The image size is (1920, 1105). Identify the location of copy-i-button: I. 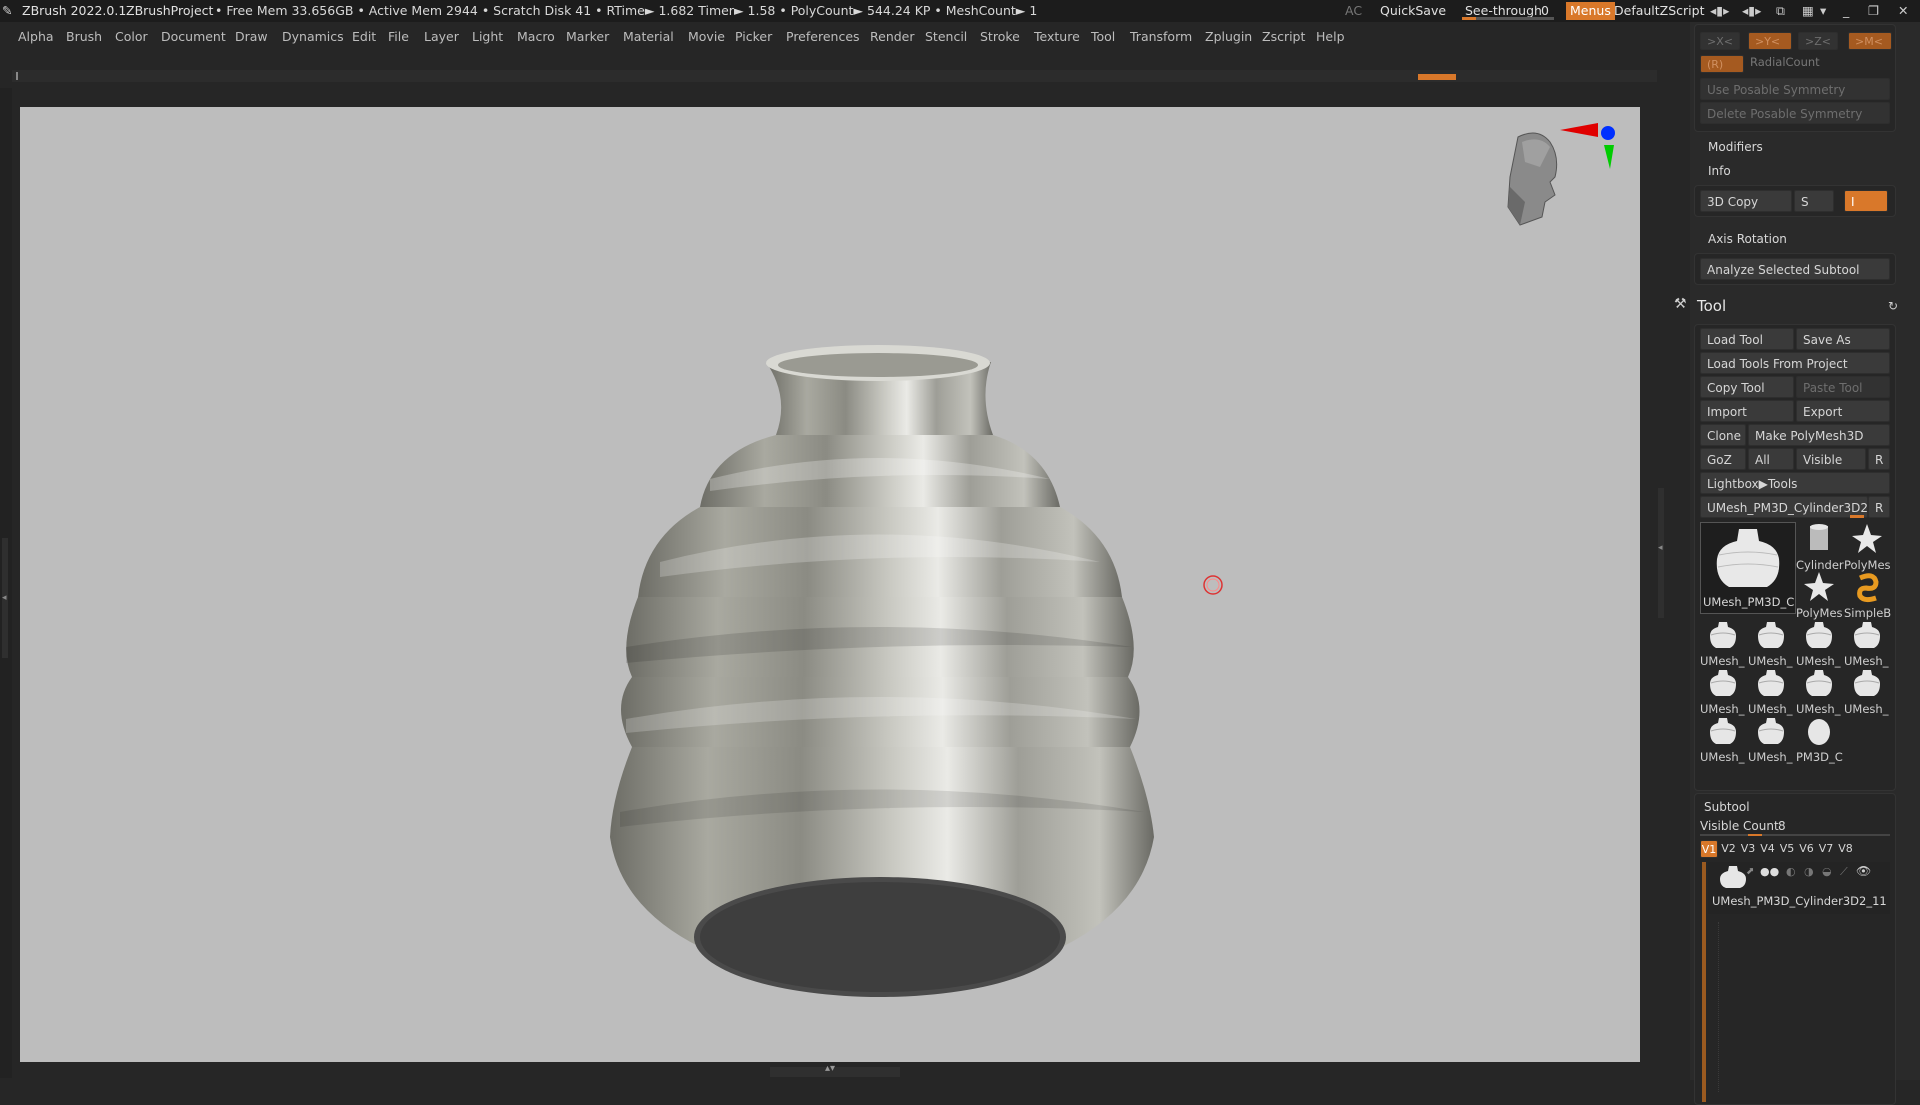
(1866, 201).